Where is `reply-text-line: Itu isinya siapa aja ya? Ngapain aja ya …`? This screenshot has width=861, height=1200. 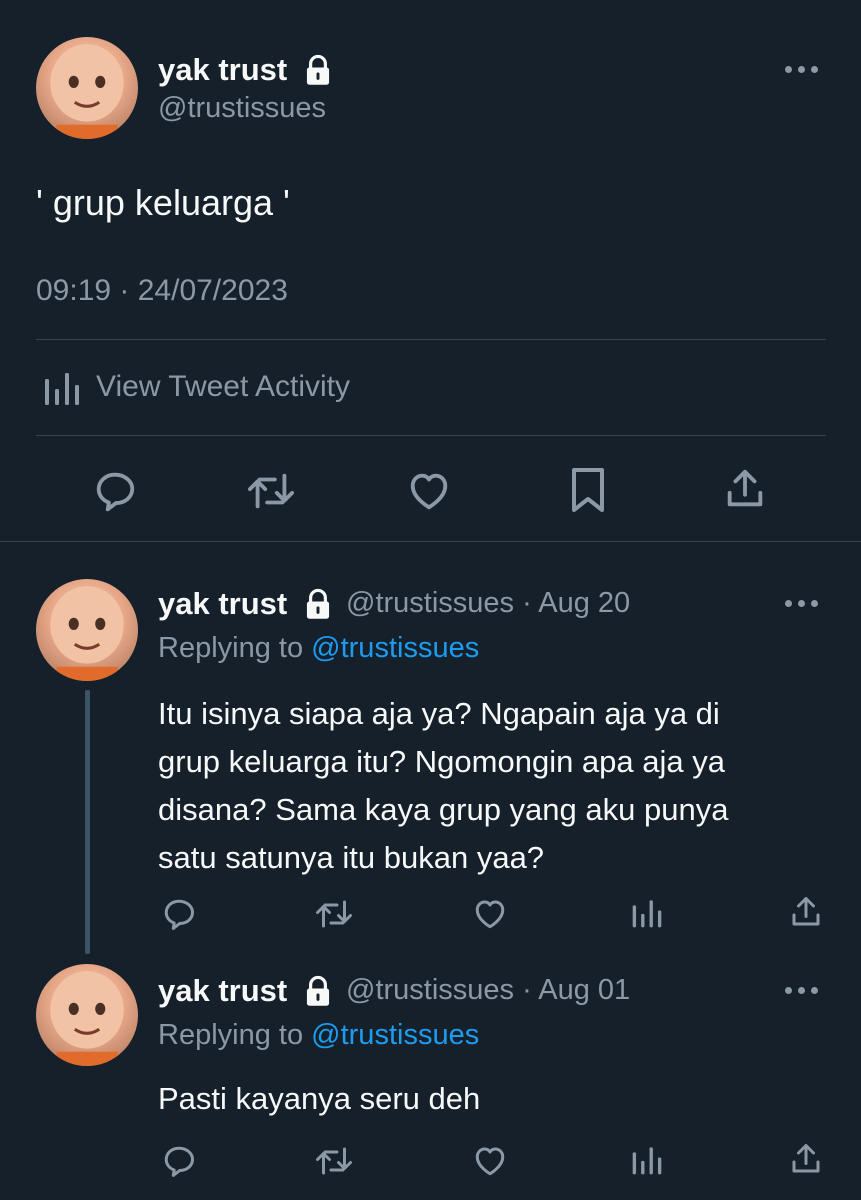
reply-text-line: Itu isinya siapa aja ya? Ngapain aja ya … is located at coordinates (439, 713).